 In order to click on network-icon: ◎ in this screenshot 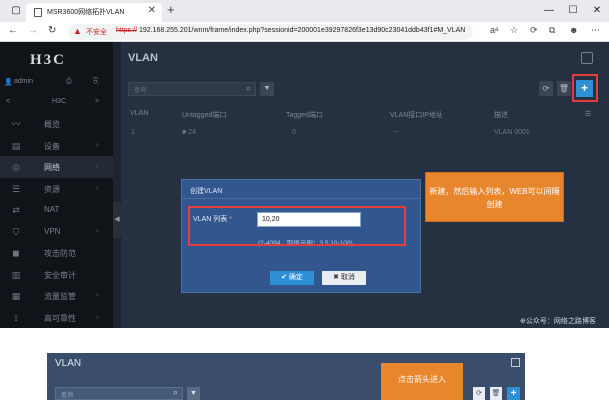, I will do `click(16, 167)`.